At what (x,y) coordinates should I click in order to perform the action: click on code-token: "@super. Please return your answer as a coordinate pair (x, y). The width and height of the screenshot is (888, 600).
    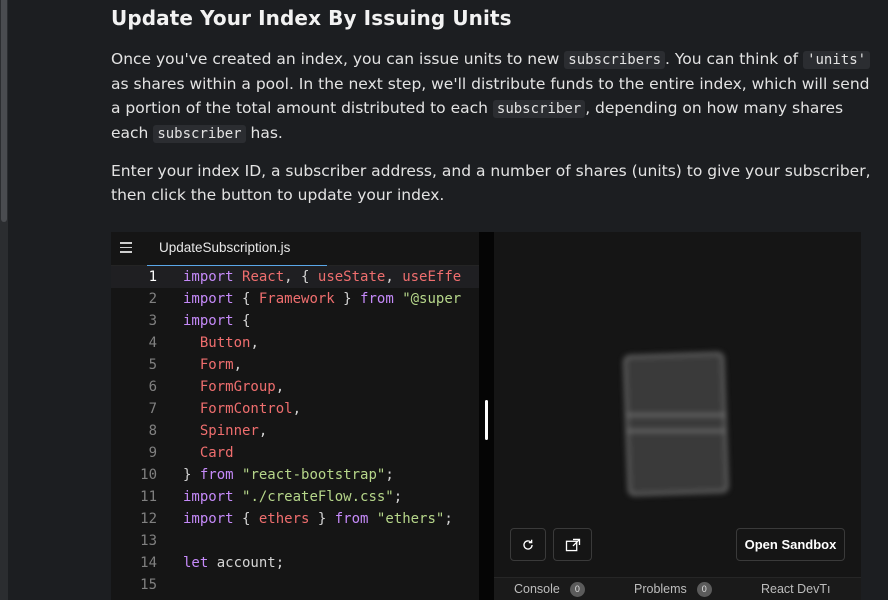
    Looking at the image, I should click on (432, 299).